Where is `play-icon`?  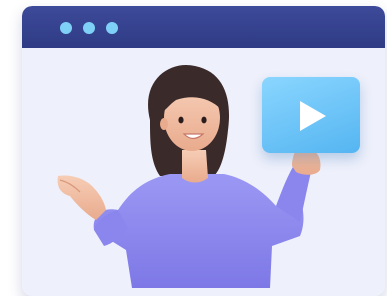
play-icon is located at coordinates (313, 116).